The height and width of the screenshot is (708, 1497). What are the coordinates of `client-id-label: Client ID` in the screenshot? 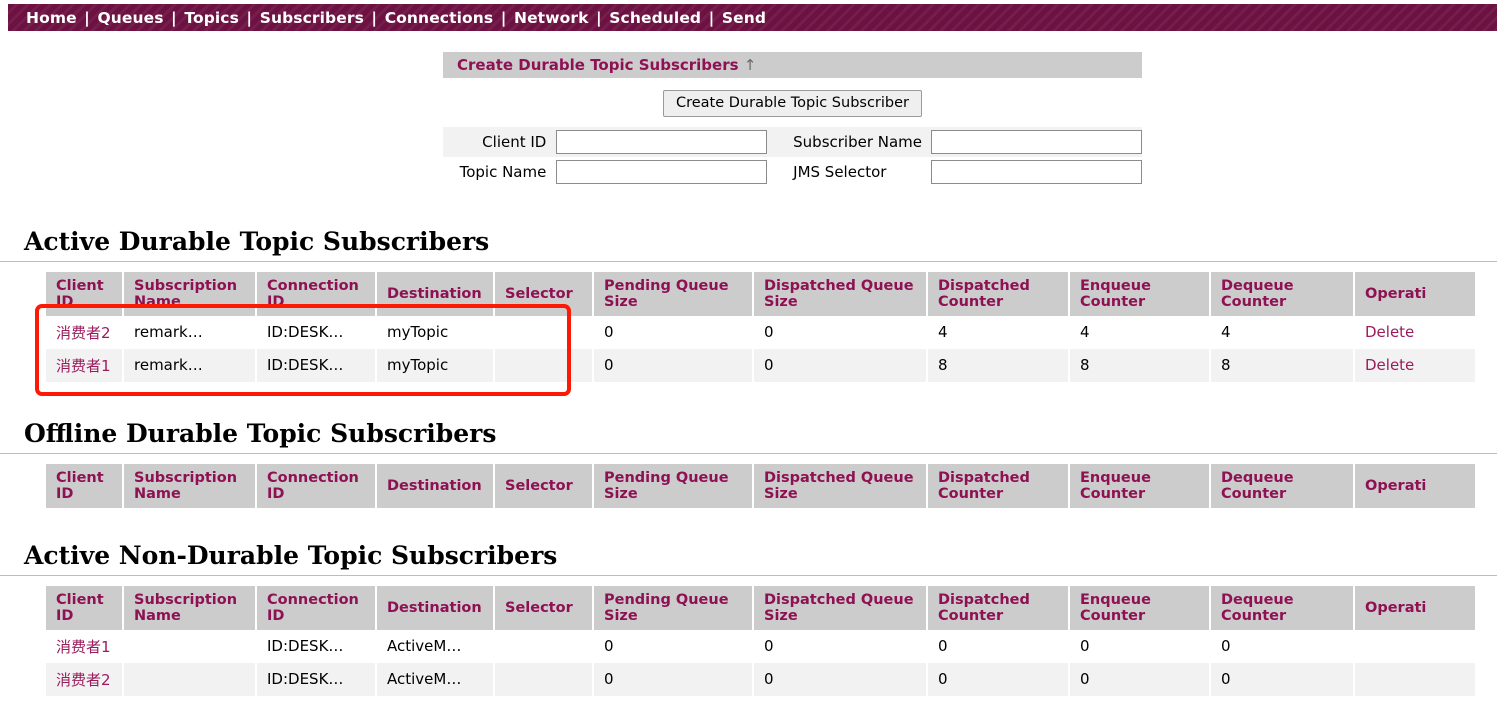 It's located at (500, 142).